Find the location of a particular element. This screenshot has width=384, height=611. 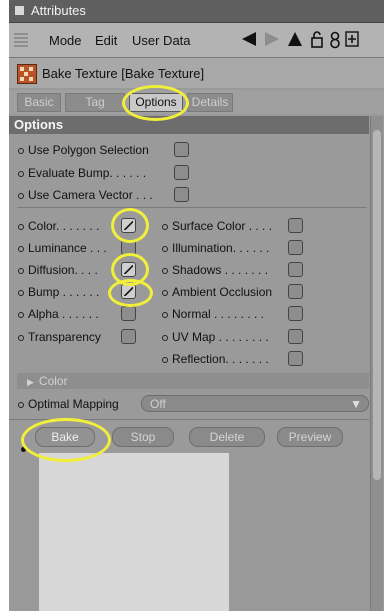

channel-shadows: Shadows . . . . . . . is located at coordinates (215, 270).